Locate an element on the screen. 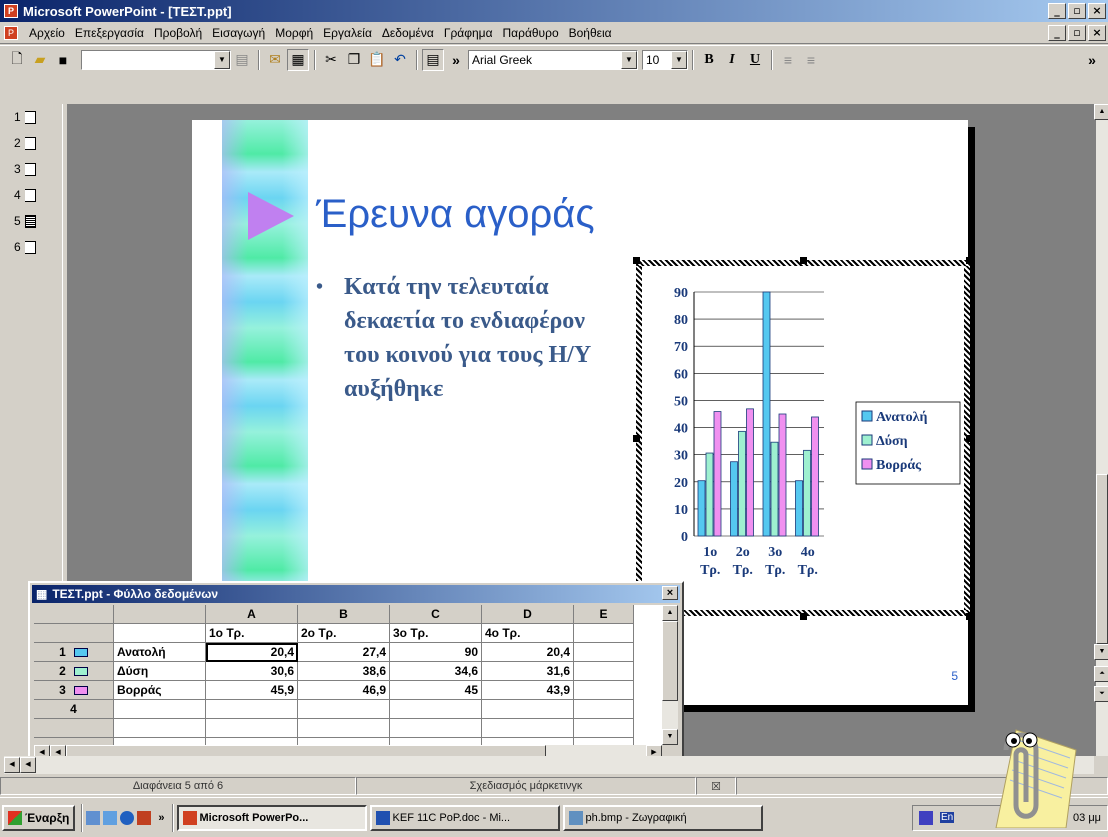 The height and width of the screenshot is (837, 1108). row-header-4: 4 is located at coordinates (74, 709).